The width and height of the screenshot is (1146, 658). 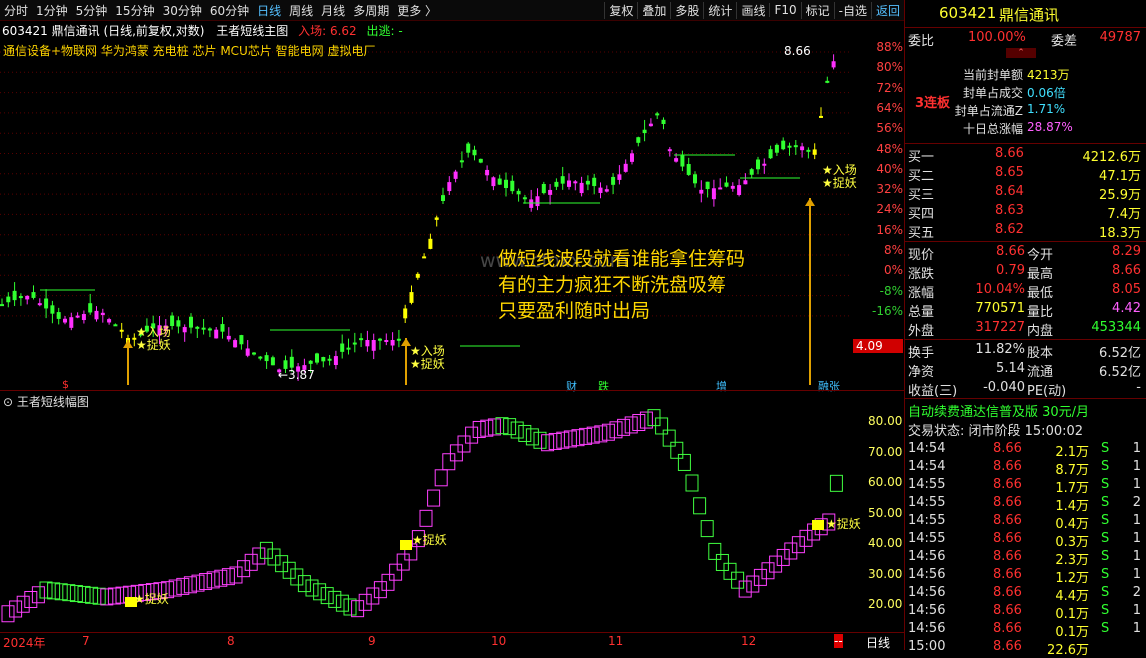 I want to click on event-tag: 融张, so click(x=829, y=386).